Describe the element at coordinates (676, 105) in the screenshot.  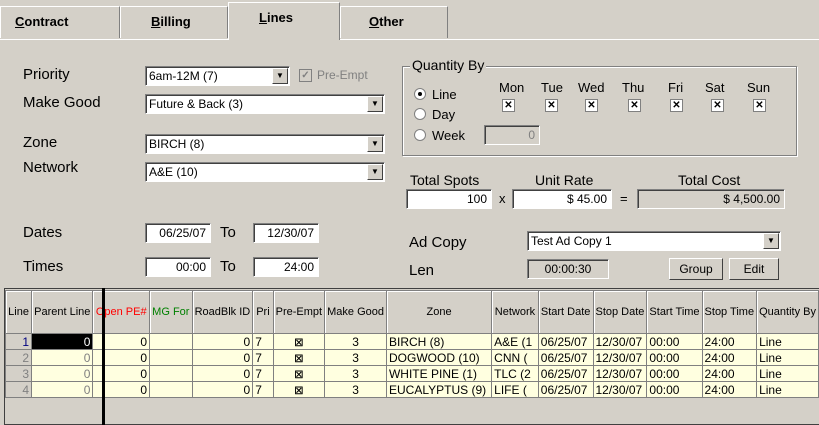
I see `day-checkbox-fri: ✕` at that location.